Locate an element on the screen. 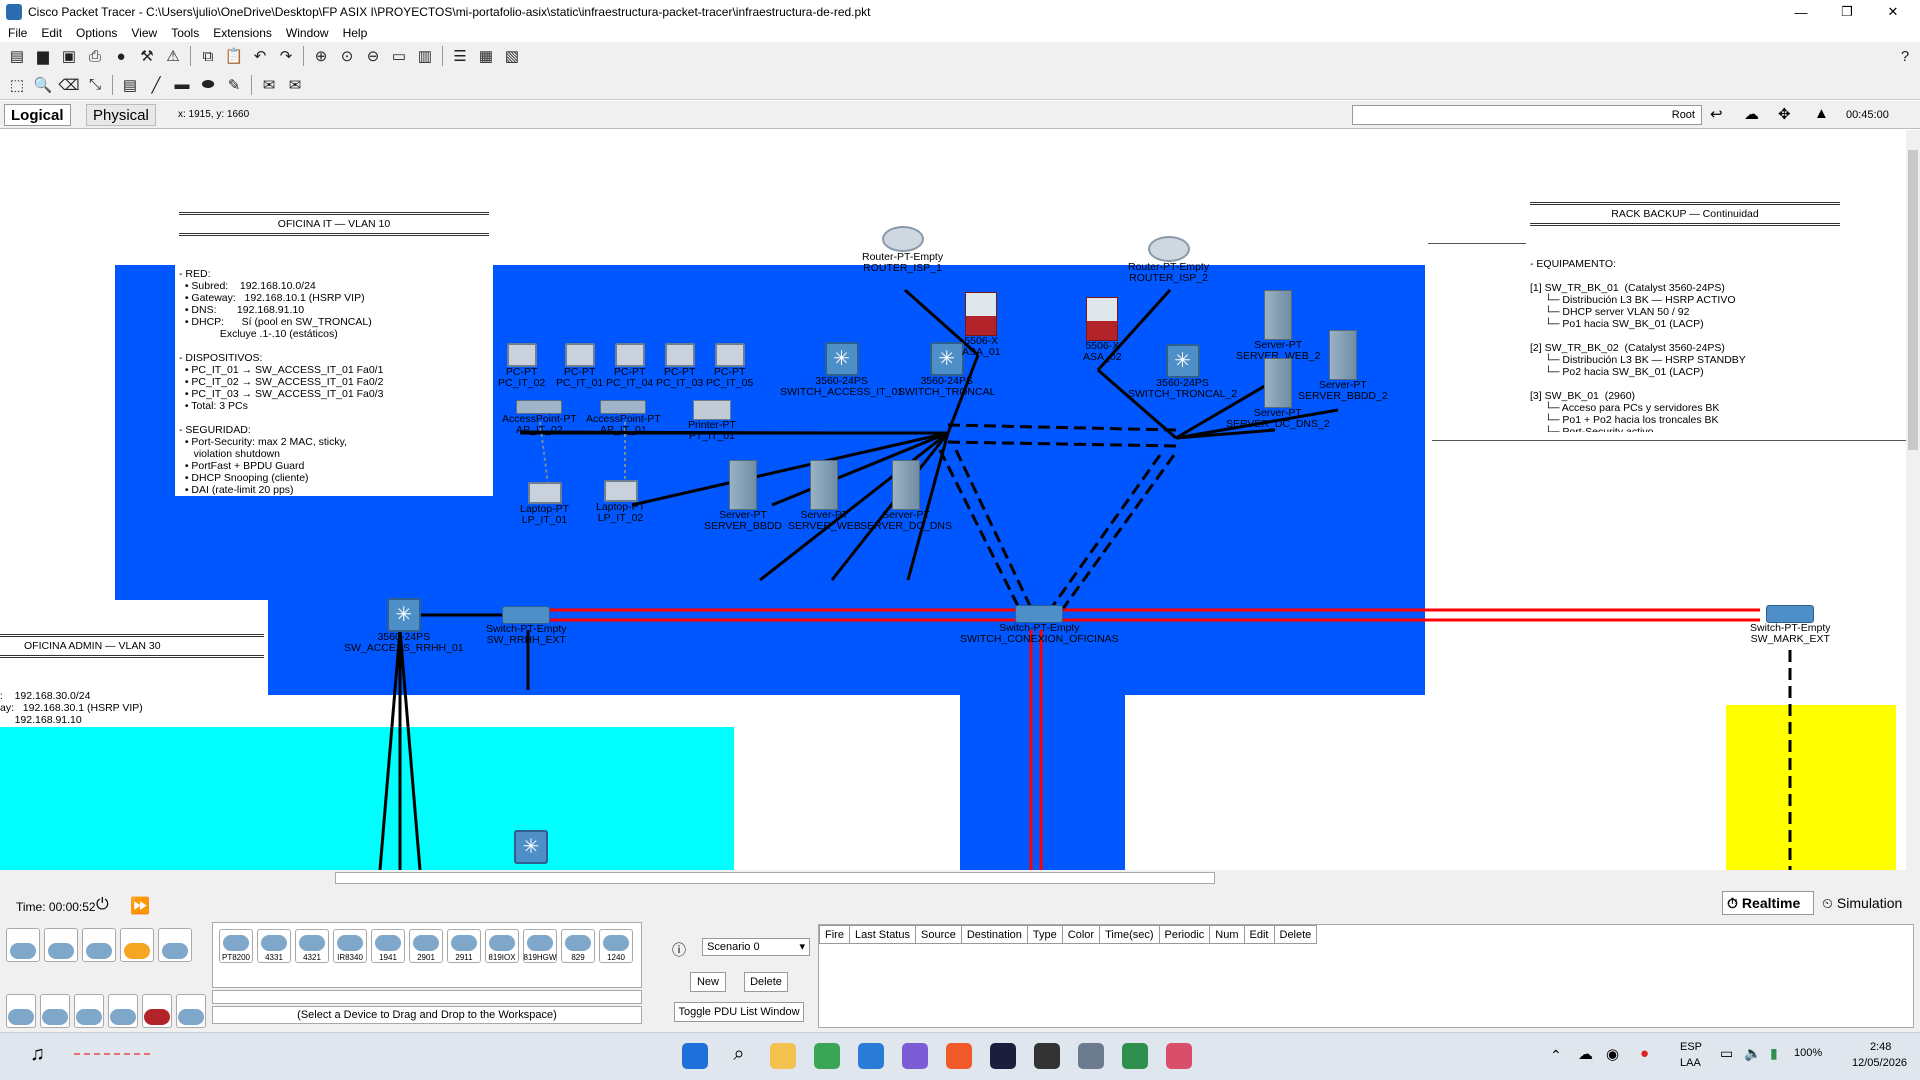  line-icon: ╱ is located at coordinates (156, 85).